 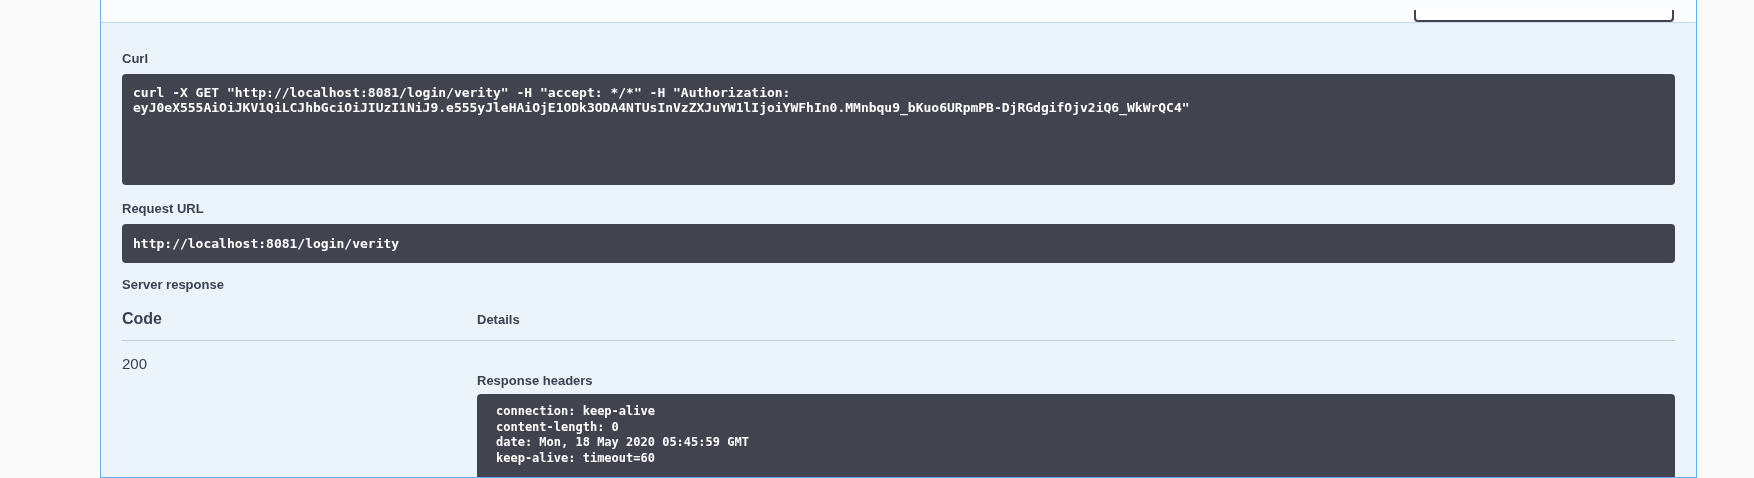 What do you see at coordinates (558, 427) in the screenshot?
I see `header-line: content-length: 0` at bounding box center [558, 427].